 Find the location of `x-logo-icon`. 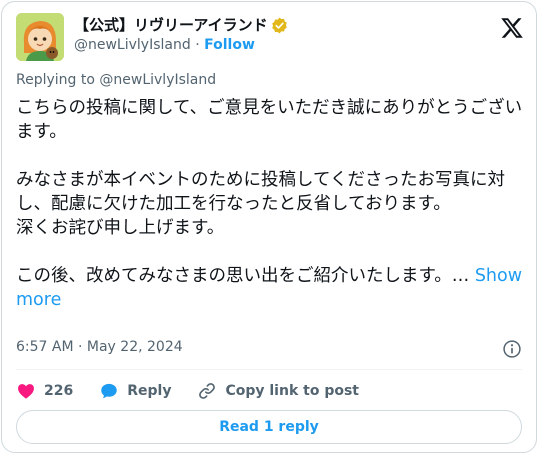

x-logo-icon is located at coordinates (512, 28).